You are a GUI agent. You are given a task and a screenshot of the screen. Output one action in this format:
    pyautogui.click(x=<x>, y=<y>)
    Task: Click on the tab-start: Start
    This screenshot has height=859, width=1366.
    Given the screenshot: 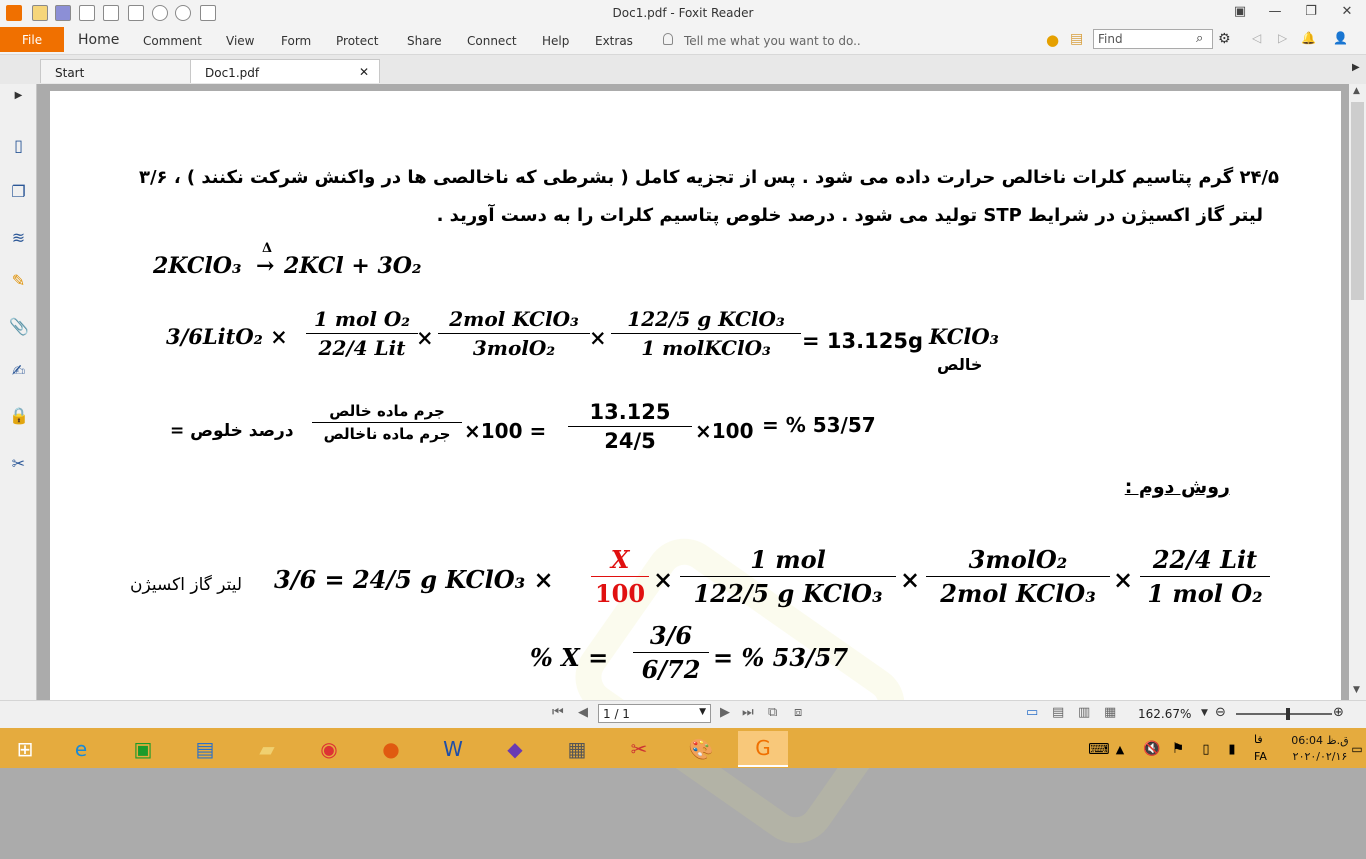 What is the action you would take?
    pyautogui.click(x=116, y=71)
    